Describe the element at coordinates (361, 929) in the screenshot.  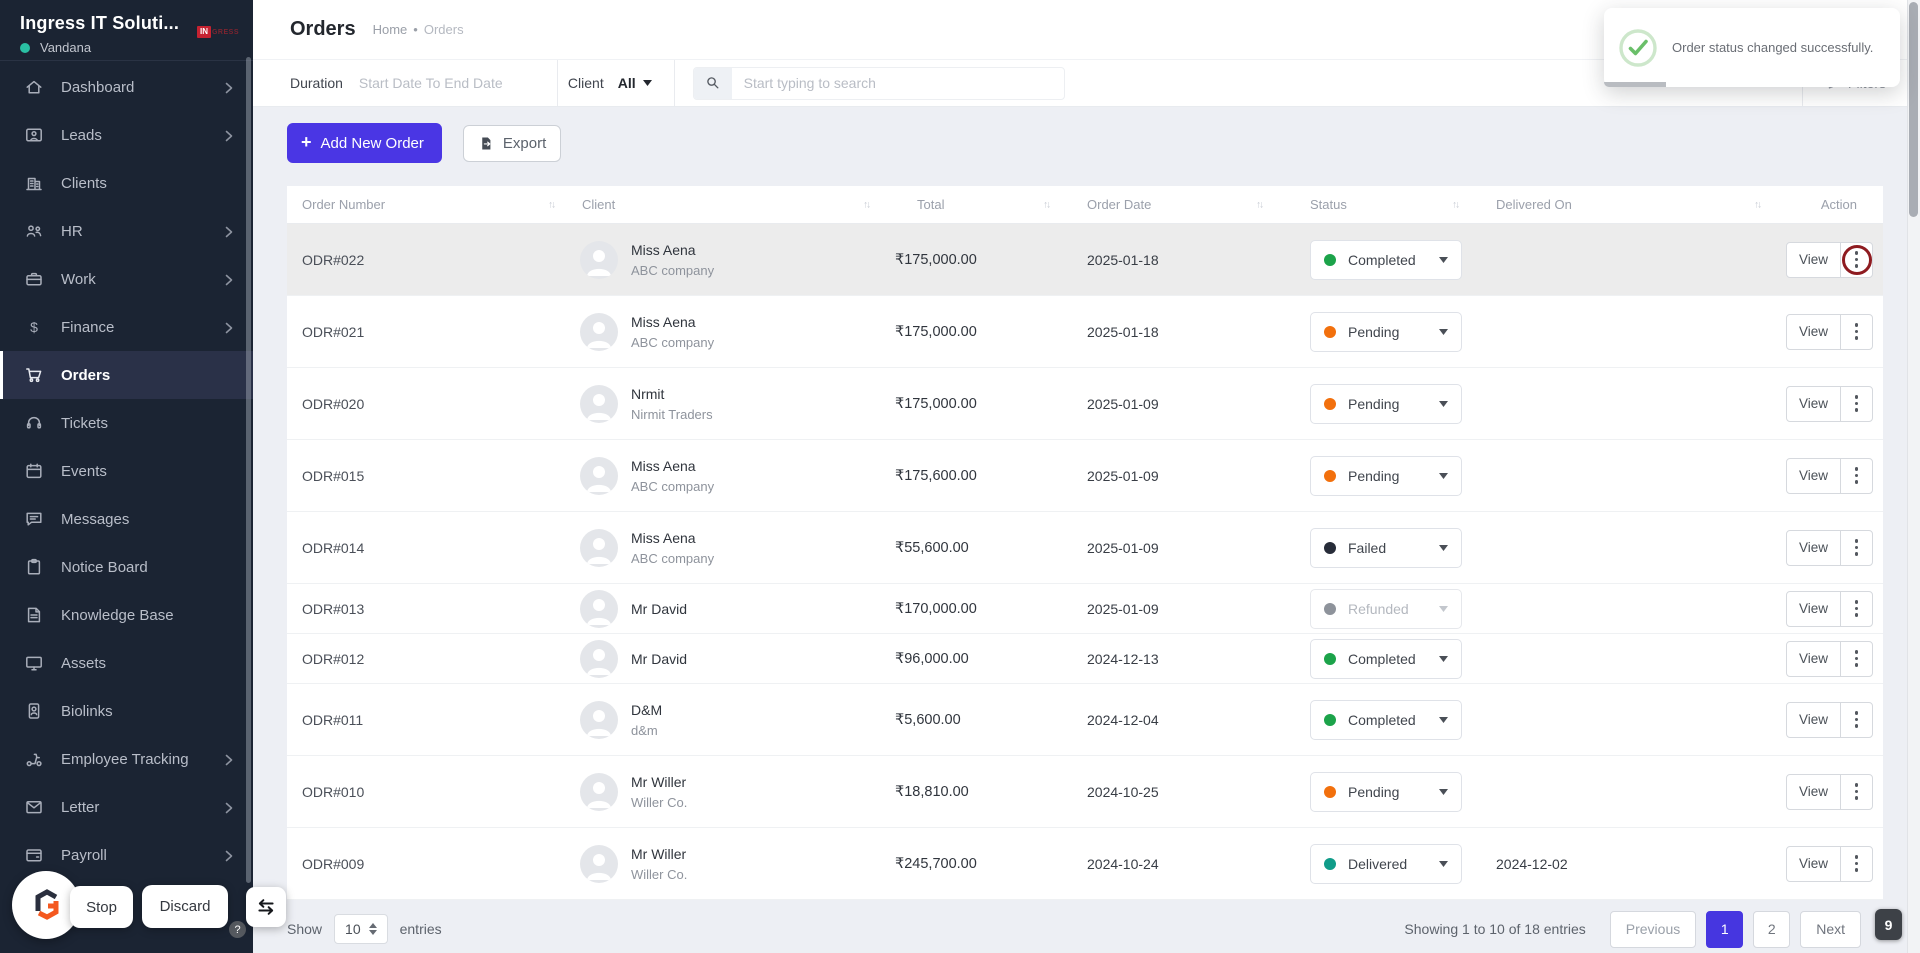
I see `page-size-select: 10` at that location.